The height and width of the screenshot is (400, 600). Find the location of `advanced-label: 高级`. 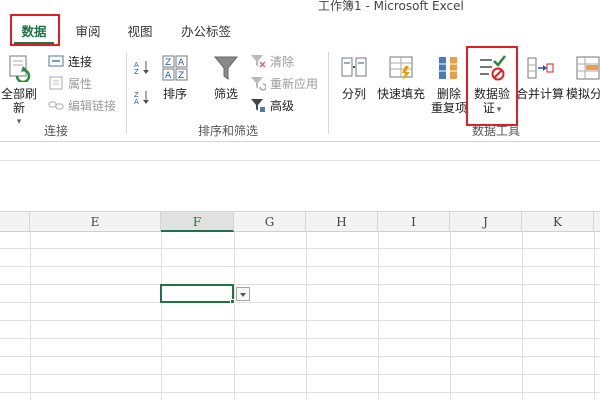

advanced-label: 高级 is located at coordinates (282, 105).